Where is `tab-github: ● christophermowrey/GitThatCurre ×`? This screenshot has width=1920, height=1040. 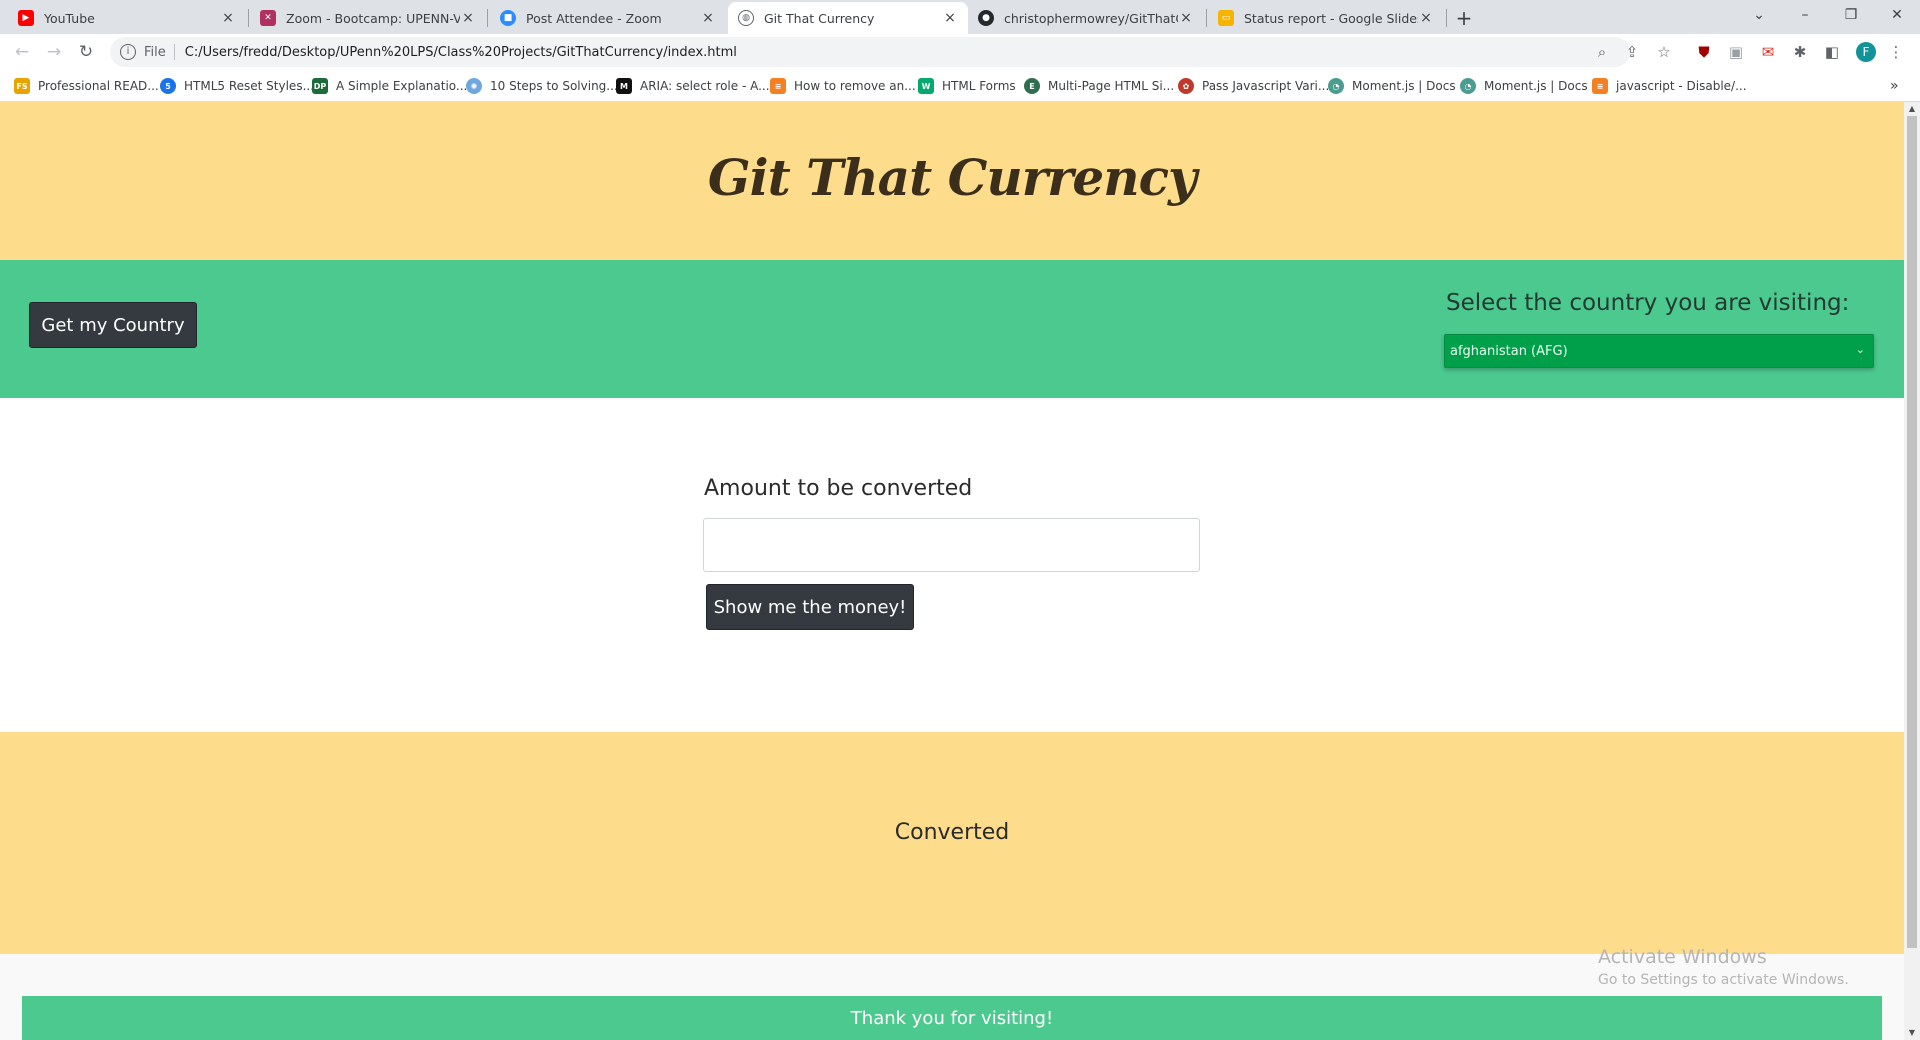
tab-github: ● christophermowrey/GitThatCurre × is located at coordinates (1086, 18).